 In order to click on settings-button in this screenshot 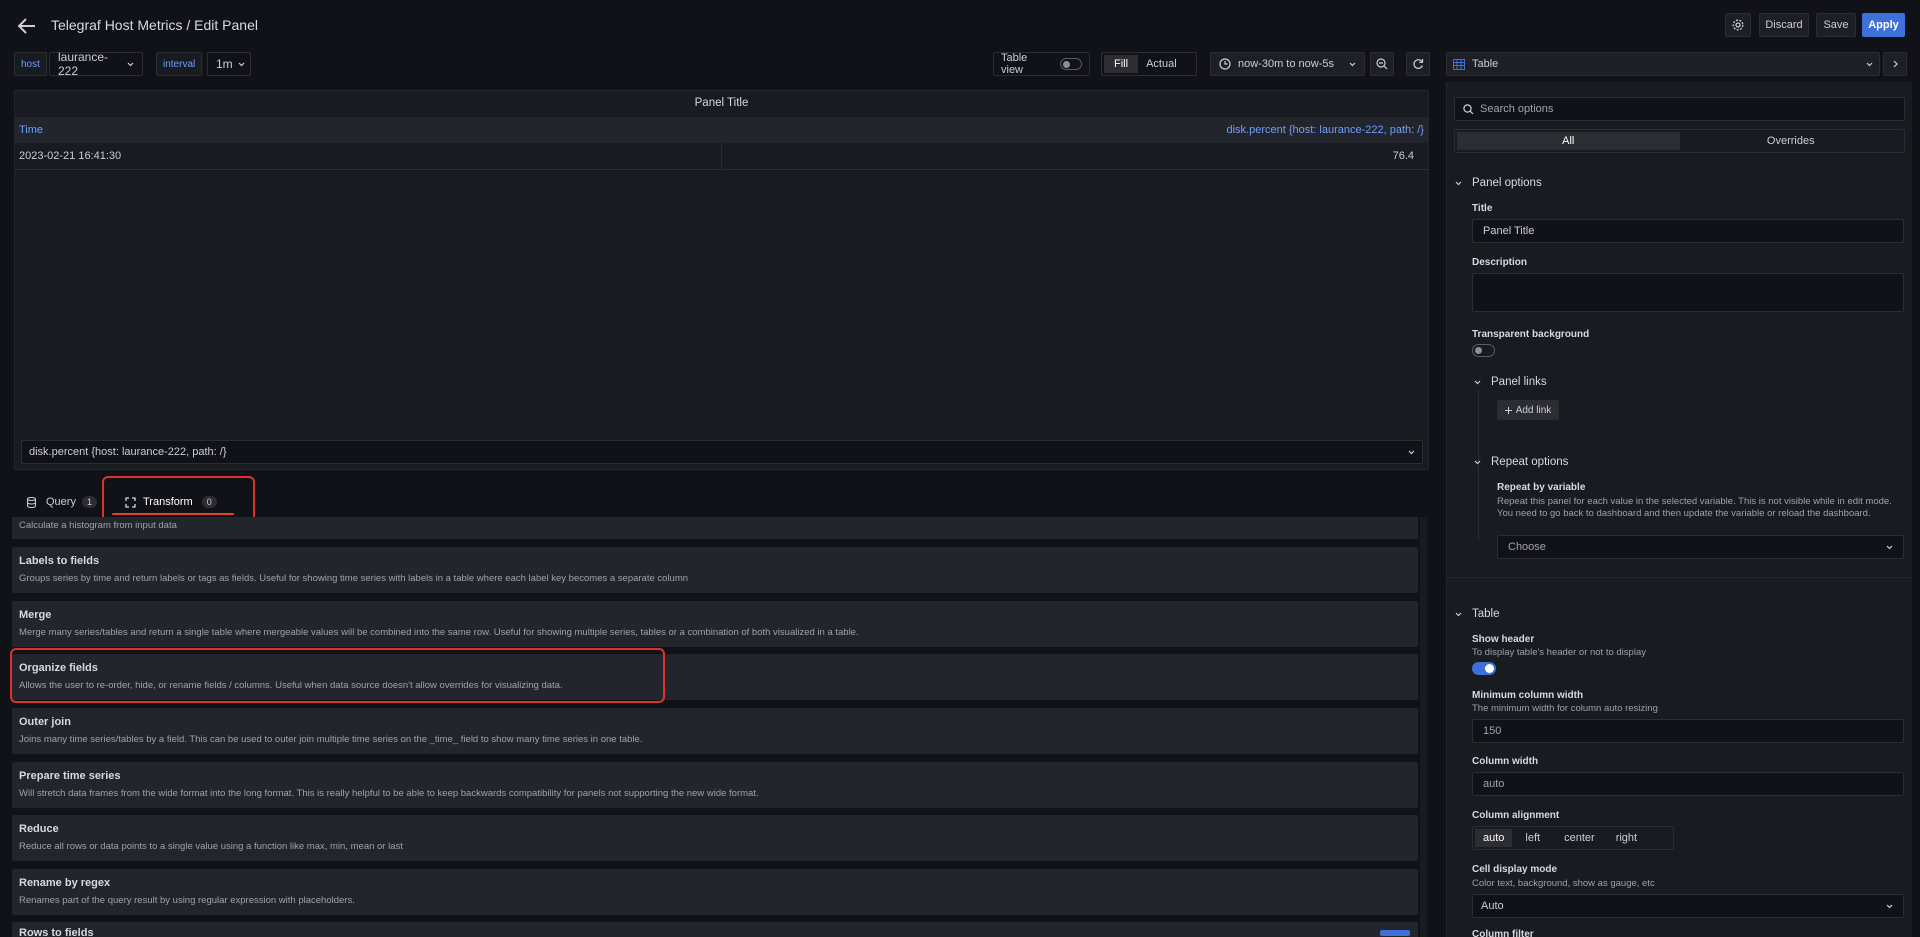, I will do `click(1738, 25)`.